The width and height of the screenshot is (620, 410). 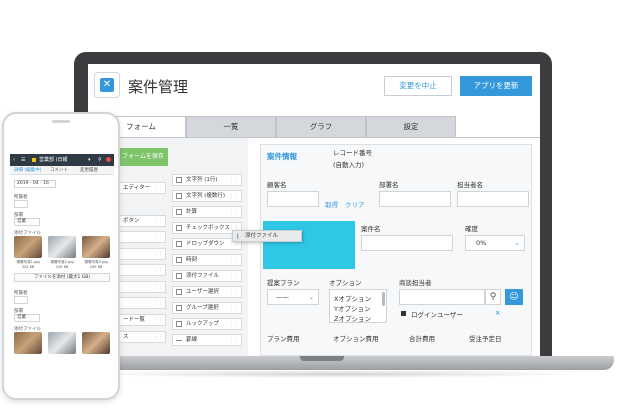 What do you see at coordinates (35, 184) in the screenshot?
I see `date-field: 2019 - 04 - 16` at bounding box center [35, 184].